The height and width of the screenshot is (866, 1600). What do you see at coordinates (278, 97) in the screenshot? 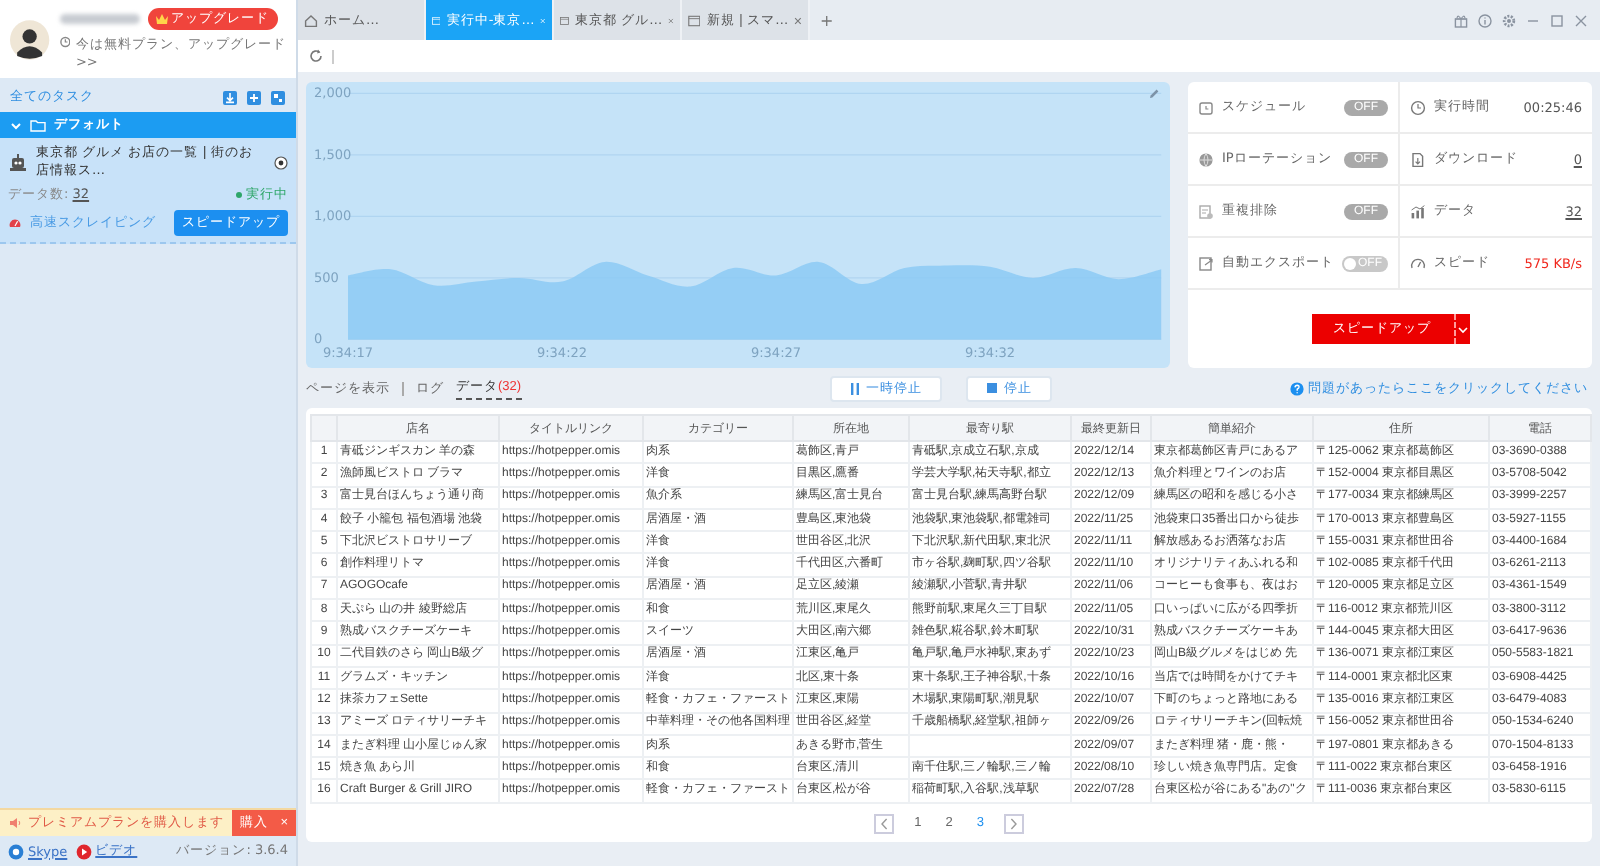
I see `grid-icon` at bounding box center [278, 97].